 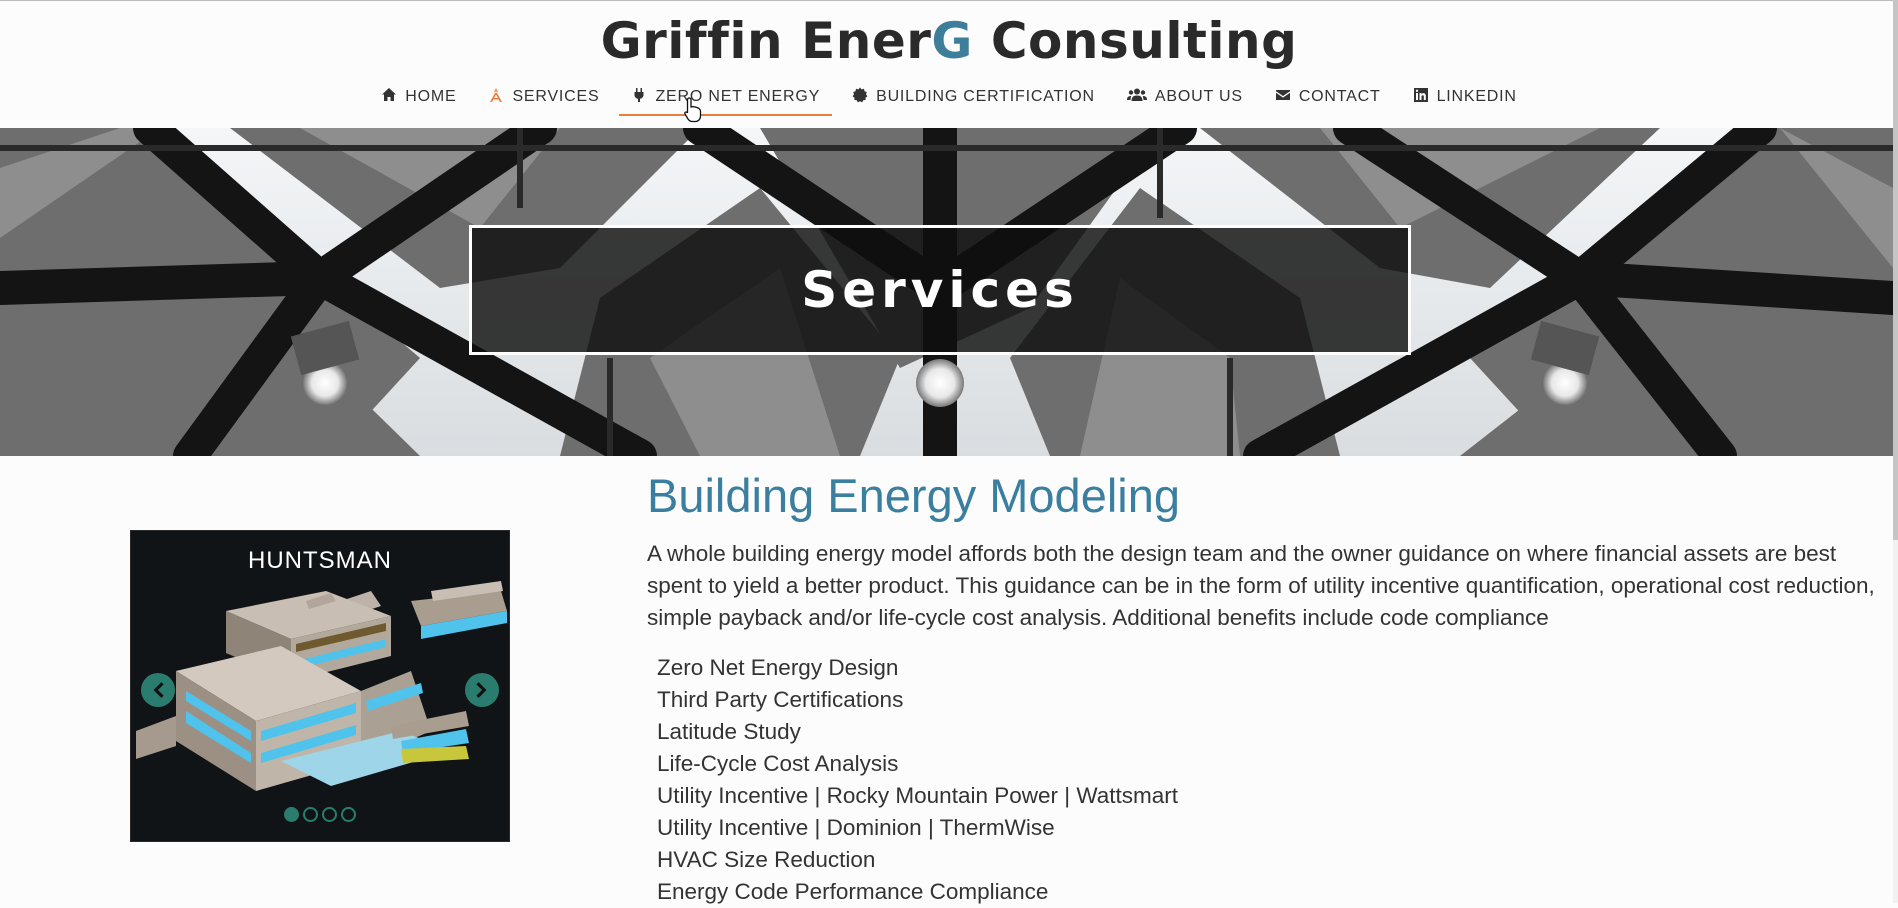 What do you see at coordinates (1476, 96) in the screenshot?
I see `nav-label: LINKEDIN` at bounding box center [1476, 96].